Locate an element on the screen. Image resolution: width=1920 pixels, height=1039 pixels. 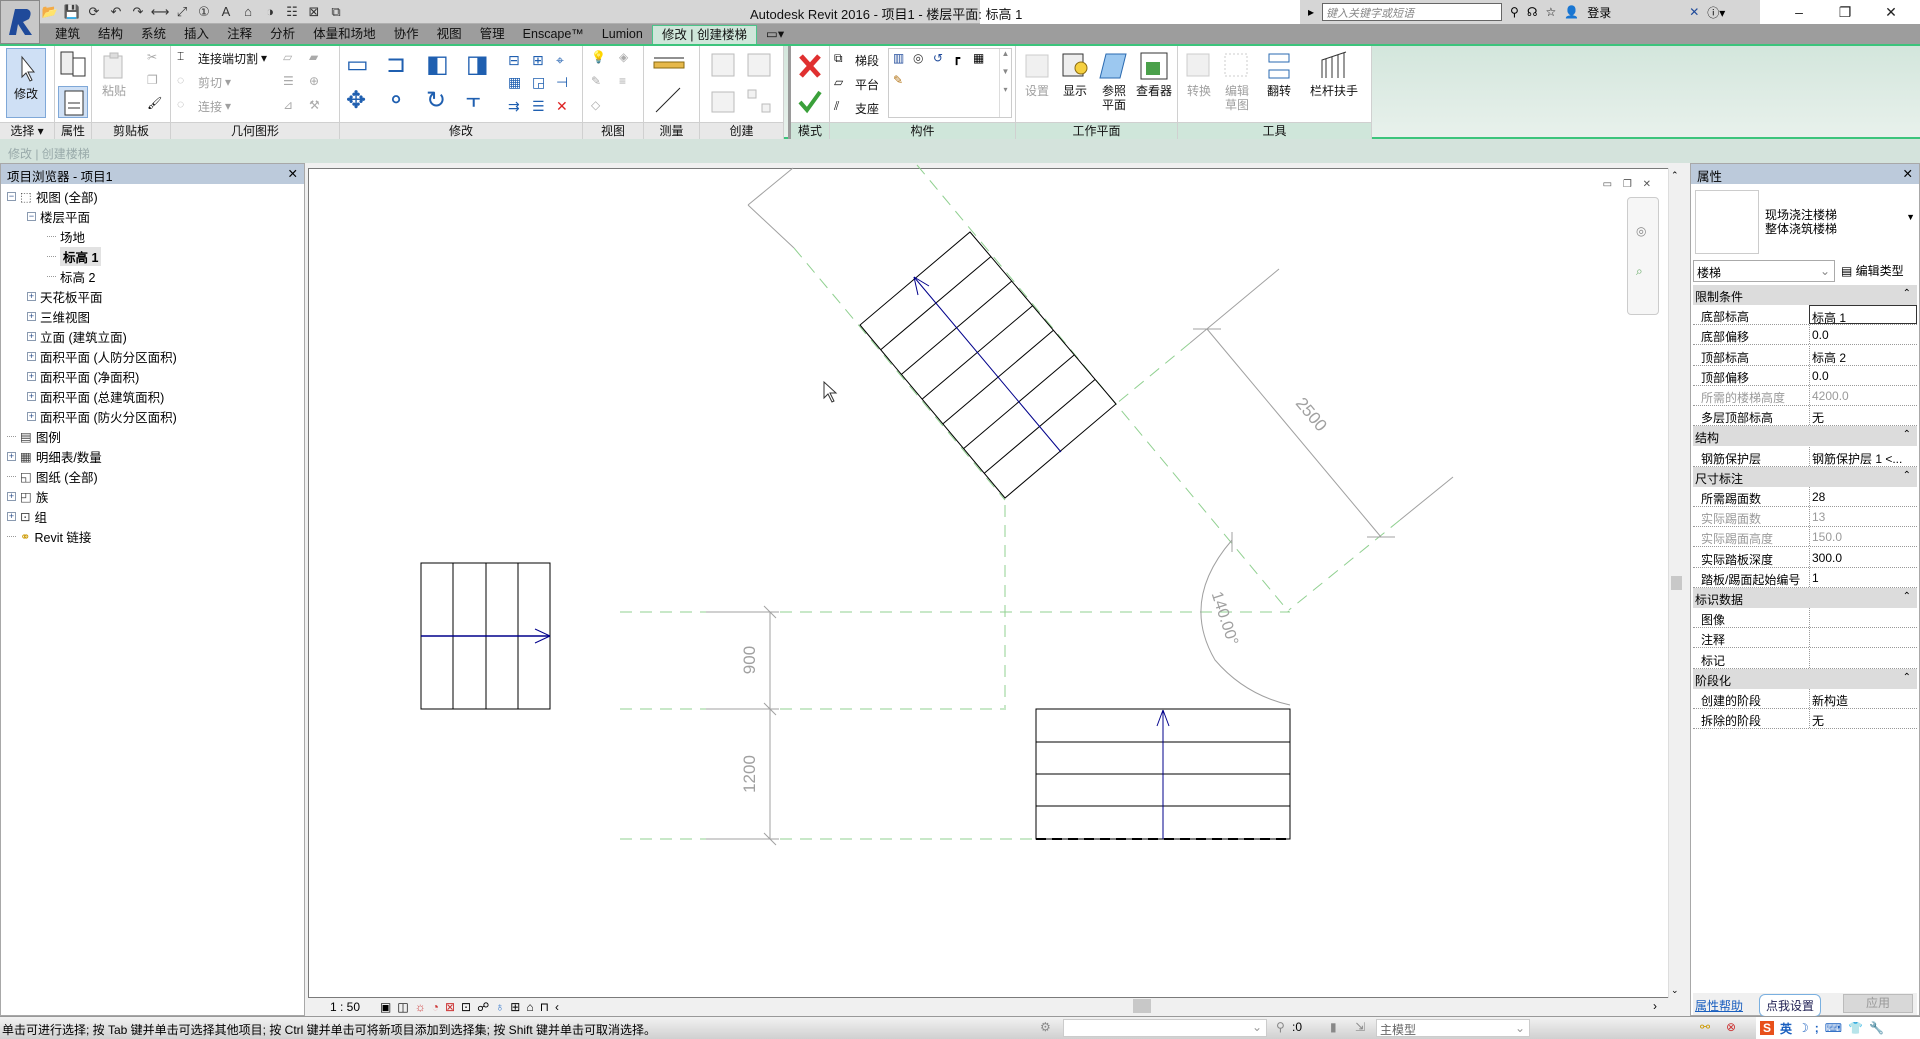
restore-button: ❐ is located at coordinates (1845, 12).